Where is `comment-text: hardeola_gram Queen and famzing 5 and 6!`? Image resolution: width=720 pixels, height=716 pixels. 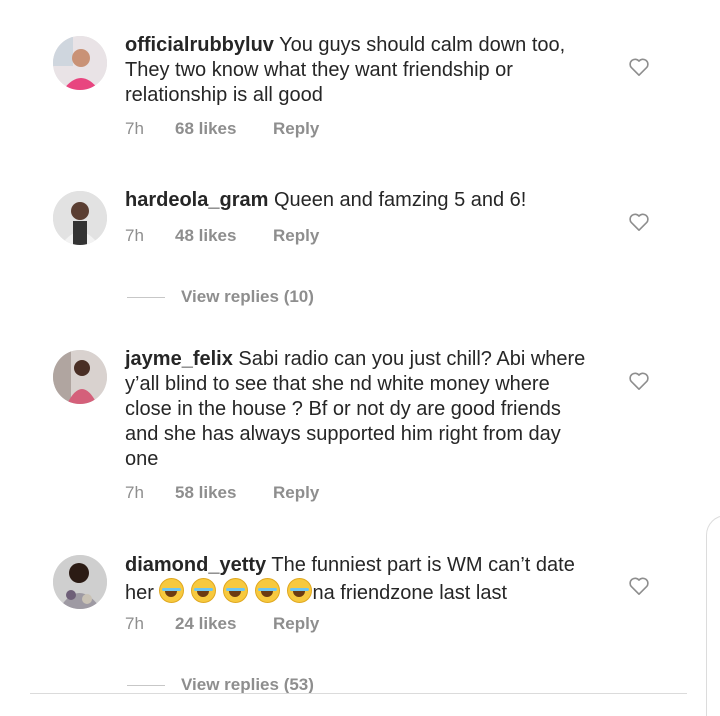 comment-text: hardeola_gram Queen and famzing 5 and 6! is located at coordinates (360, 200).